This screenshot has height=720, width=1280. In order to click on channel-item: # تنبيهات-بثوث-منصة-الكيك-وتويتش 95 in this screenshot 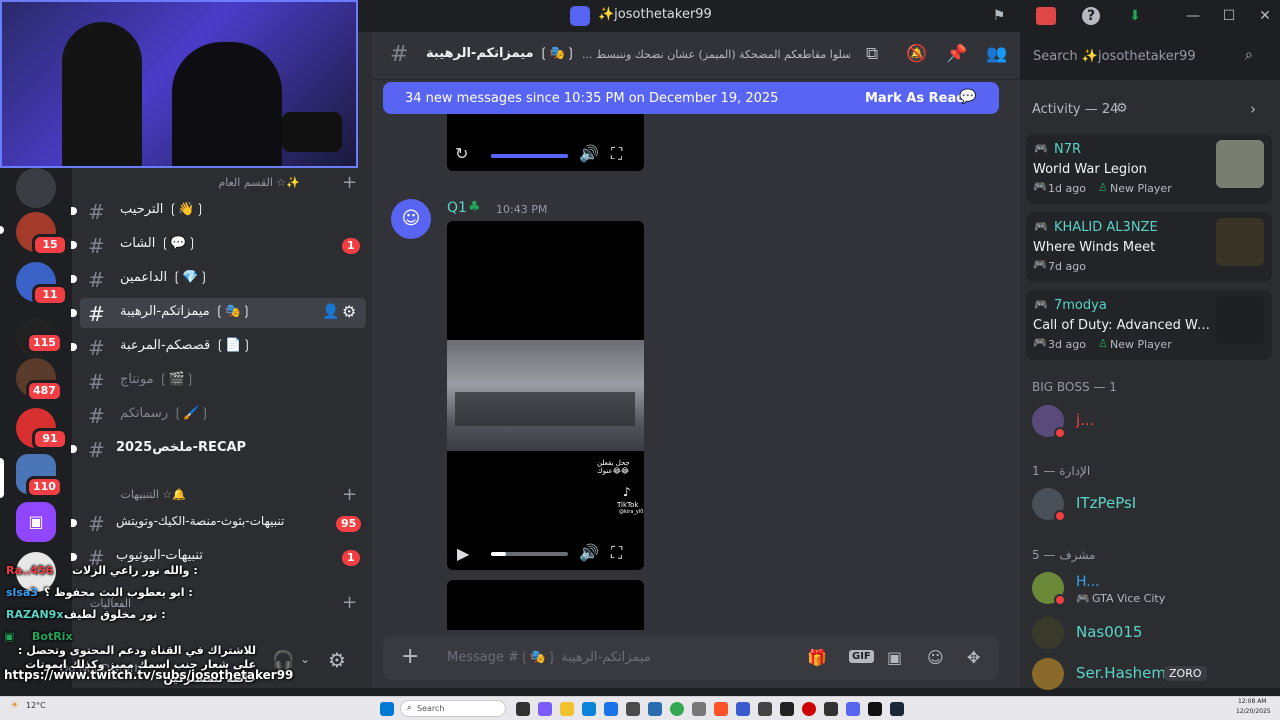, I will do `click(218, 523)`.